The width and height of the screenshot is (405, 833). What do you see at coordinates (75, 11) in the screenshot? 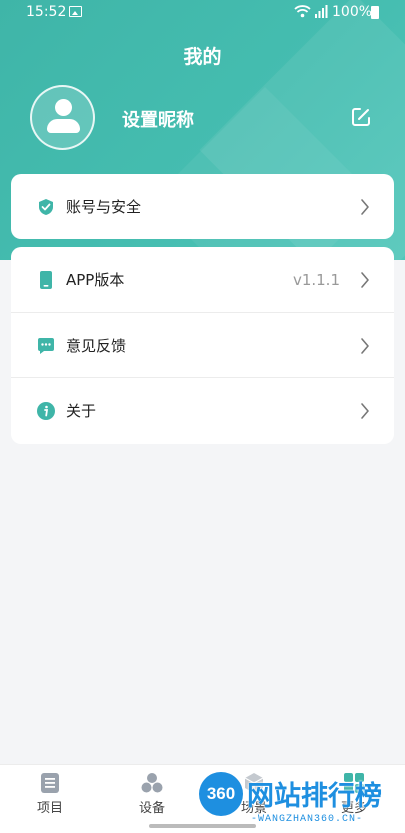
I see `image-icon` at bounding box center [75, 11].